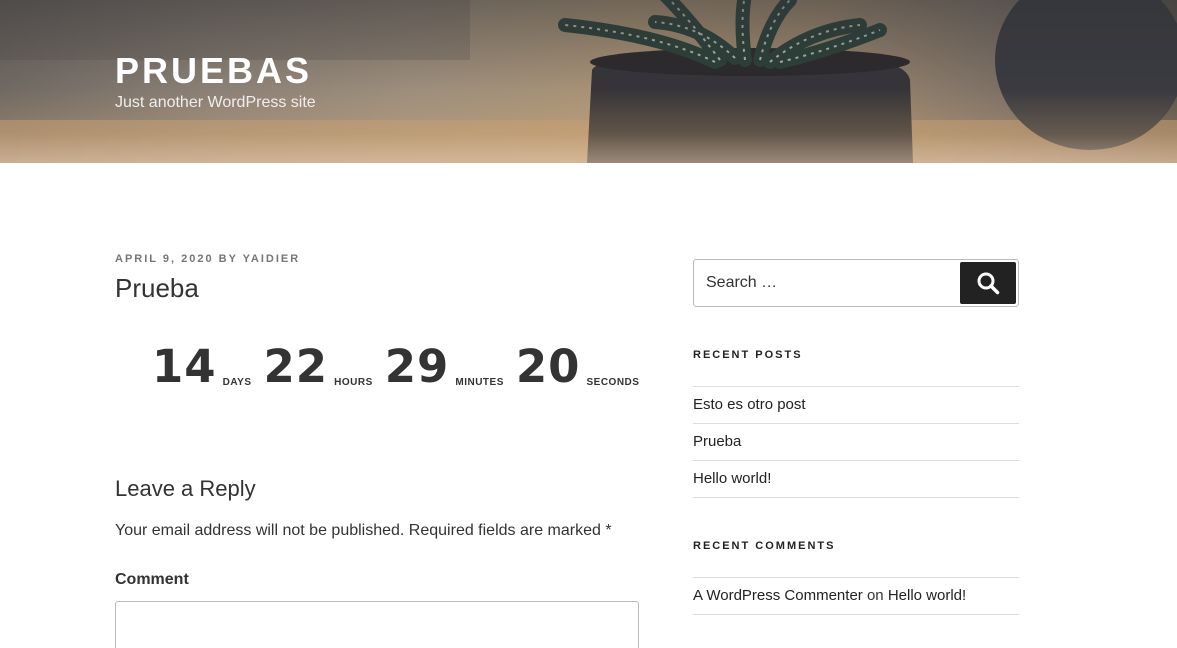  What do you see at coordinates (748, 355) in the screenshot?
I see `recent-posts-title: RECENT POSTS` at bounding box center [748, 355].